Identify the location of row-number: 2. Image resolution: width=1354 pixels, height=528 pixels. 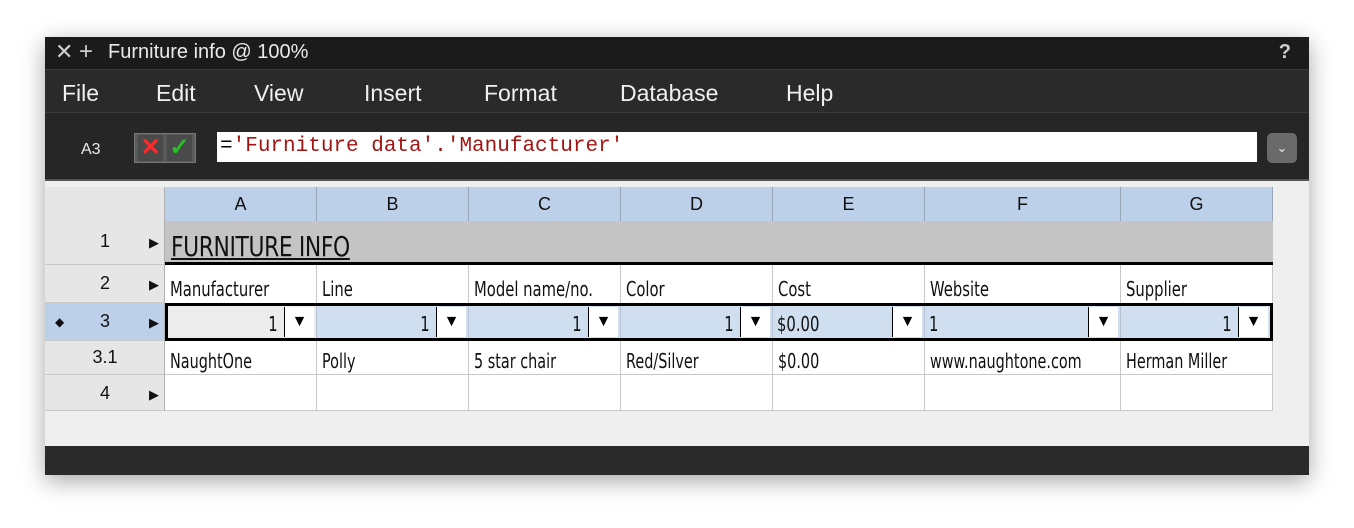
(104, 283).